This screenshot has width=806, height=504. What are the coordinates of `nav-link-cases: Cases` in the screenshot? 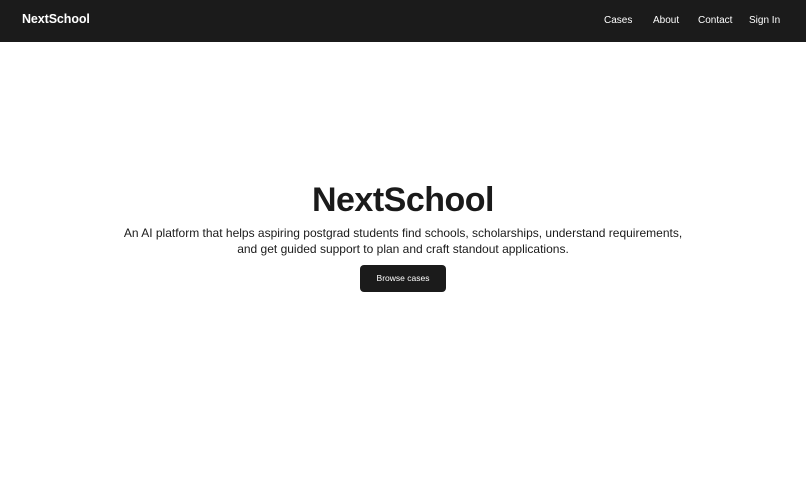 It's located at (618, 20).